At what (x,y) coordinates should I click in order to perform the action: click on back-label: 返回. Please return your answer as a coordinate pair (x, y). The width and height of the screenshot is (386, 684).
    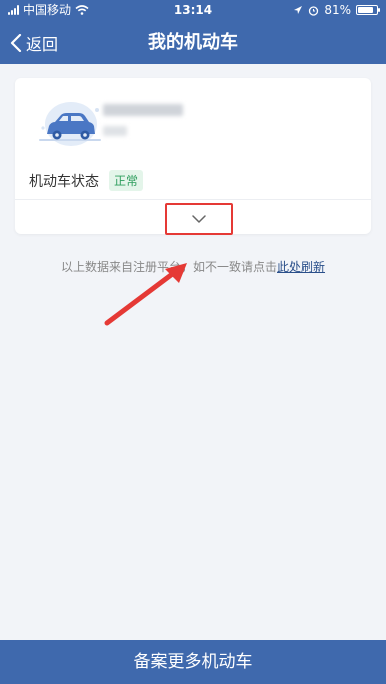
    Looking at the image, I should click on (42, 44).